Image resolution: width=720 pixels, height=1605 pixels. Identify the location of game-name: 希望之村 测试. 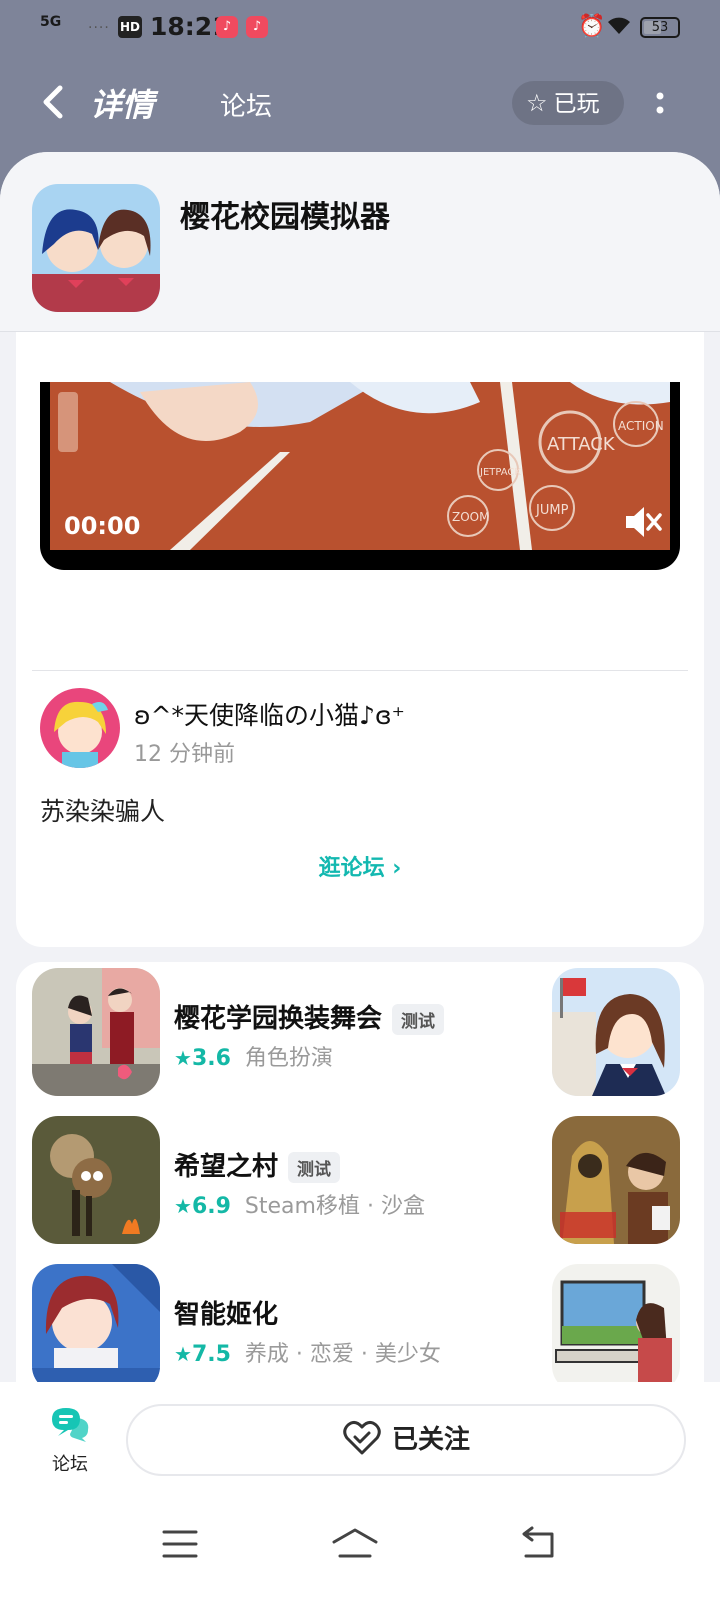
(257, 1164).